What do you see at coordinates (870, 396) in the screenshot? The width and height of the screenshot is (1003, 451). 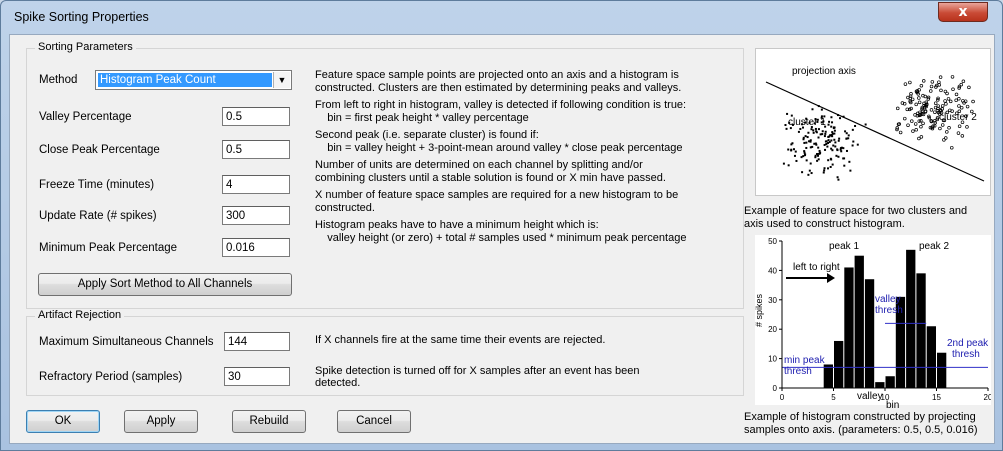 I see `valley-bin-label: valley` at bounding box center [870, 396].